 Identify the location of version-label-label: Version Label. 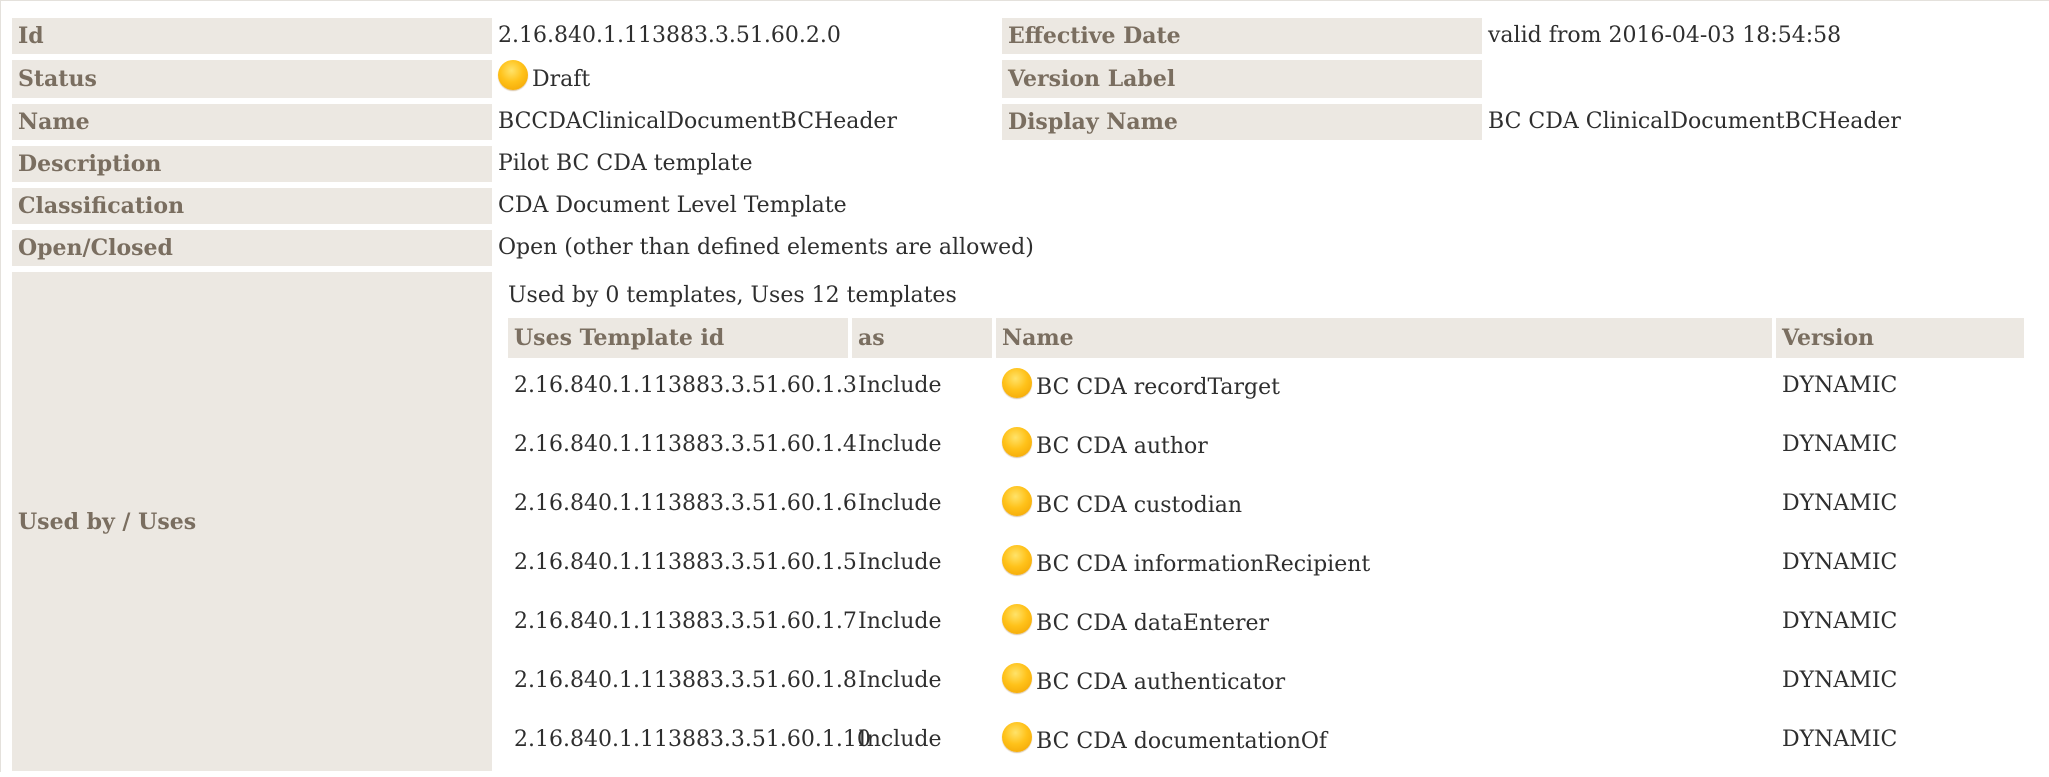
(1242, 79).